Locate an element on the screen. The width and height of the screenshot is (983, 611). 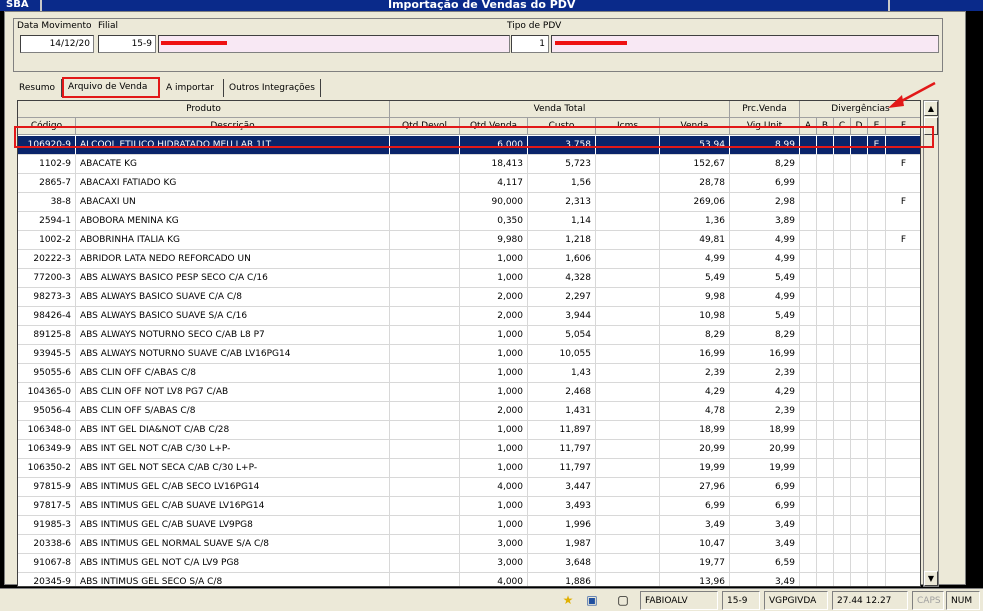
cell-venda: 152,67 is located at coordinates (695, 164).